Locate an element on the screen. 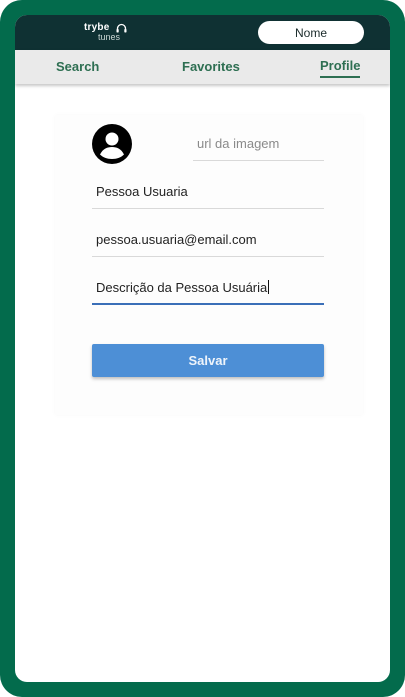 The image size is (405, 697). nav-link-profile: Profile is located at coordinates (340, 68).